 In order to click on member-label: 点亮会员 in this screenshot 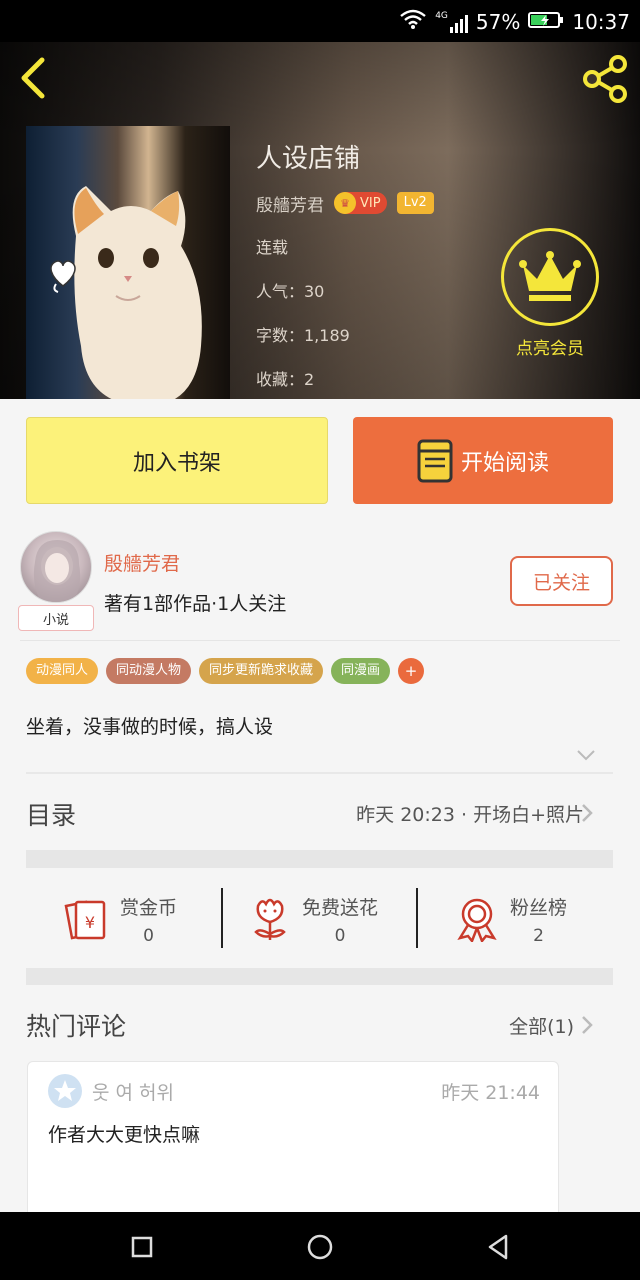, I will do `click(550, 349)`.